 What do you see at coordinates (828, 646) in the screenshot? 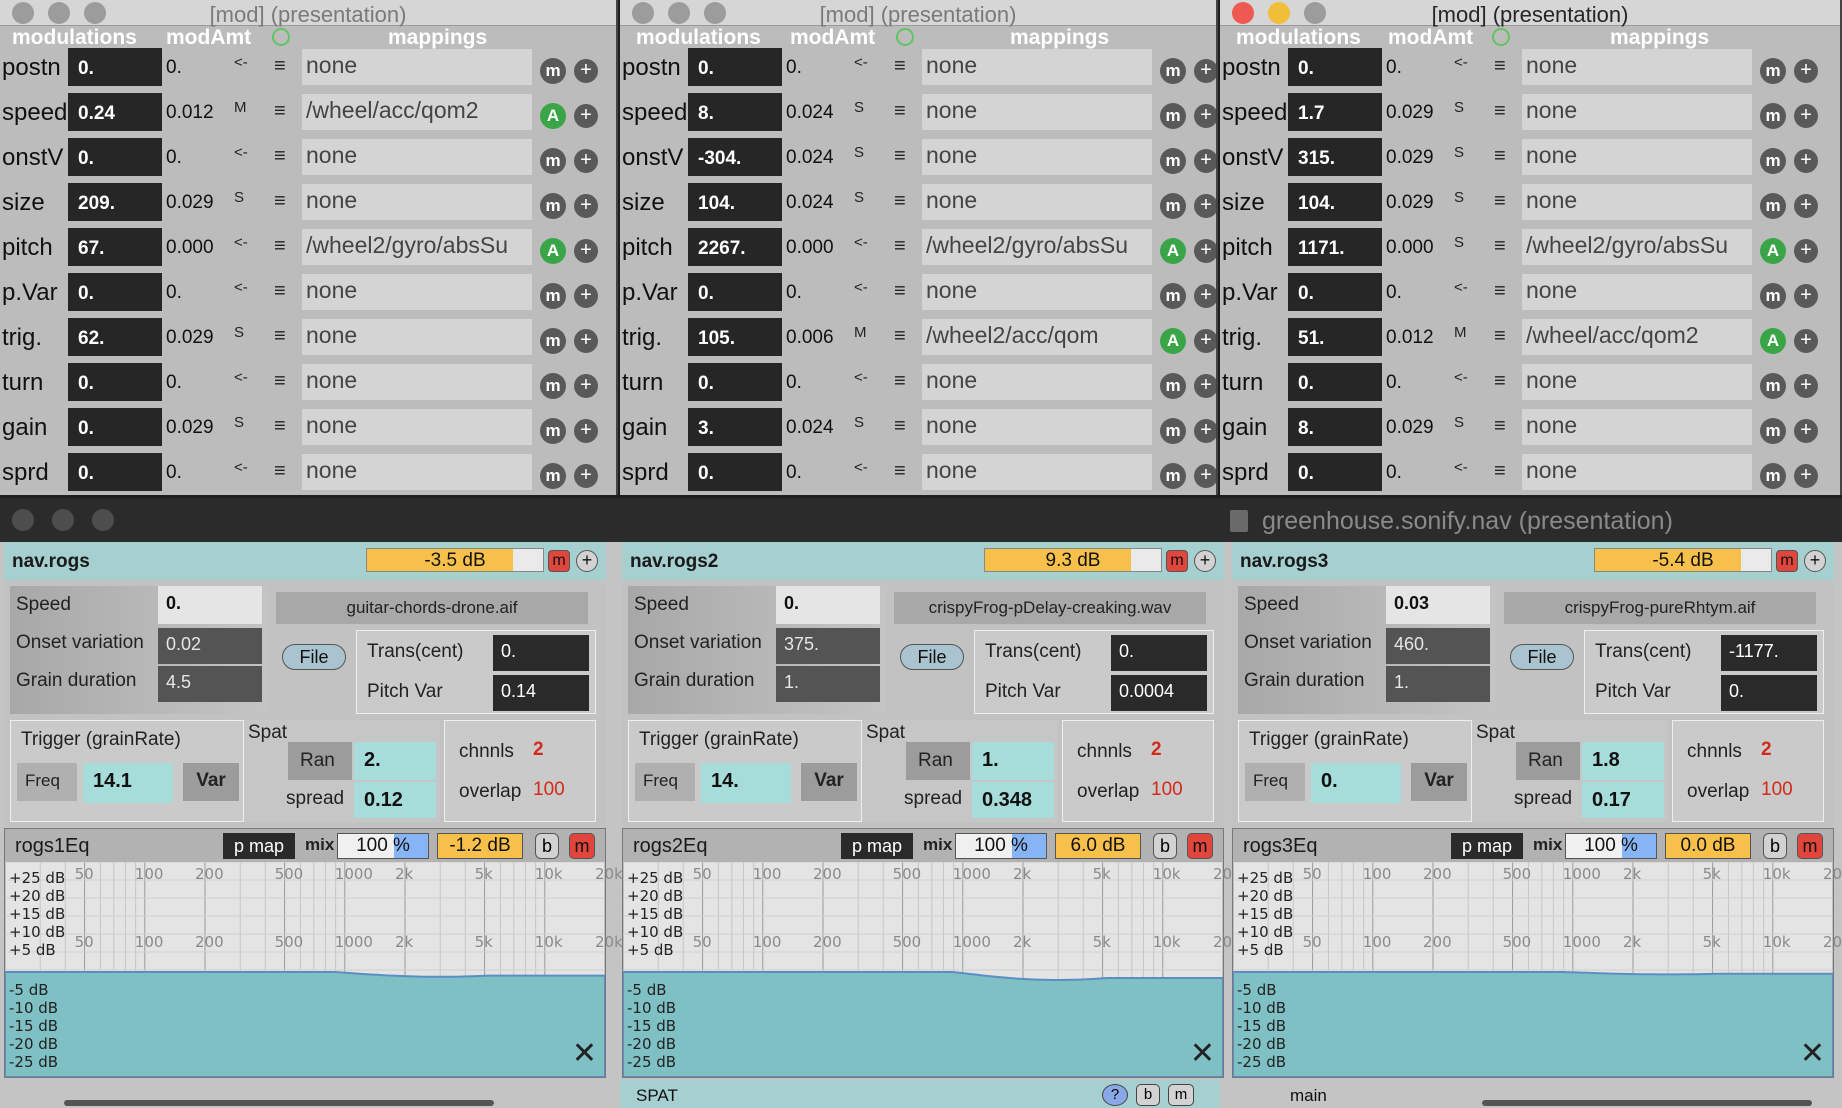
I see `onset-variation-field: 375.` at bounding box center [828, 646].